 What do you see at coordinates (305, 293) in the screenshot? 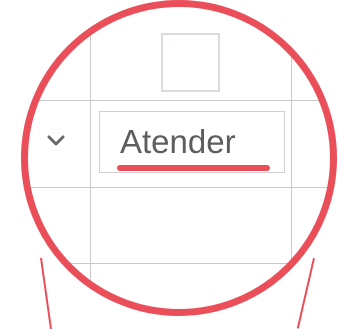
I see `callout-pointer-right` at bounding box center [305, 293].